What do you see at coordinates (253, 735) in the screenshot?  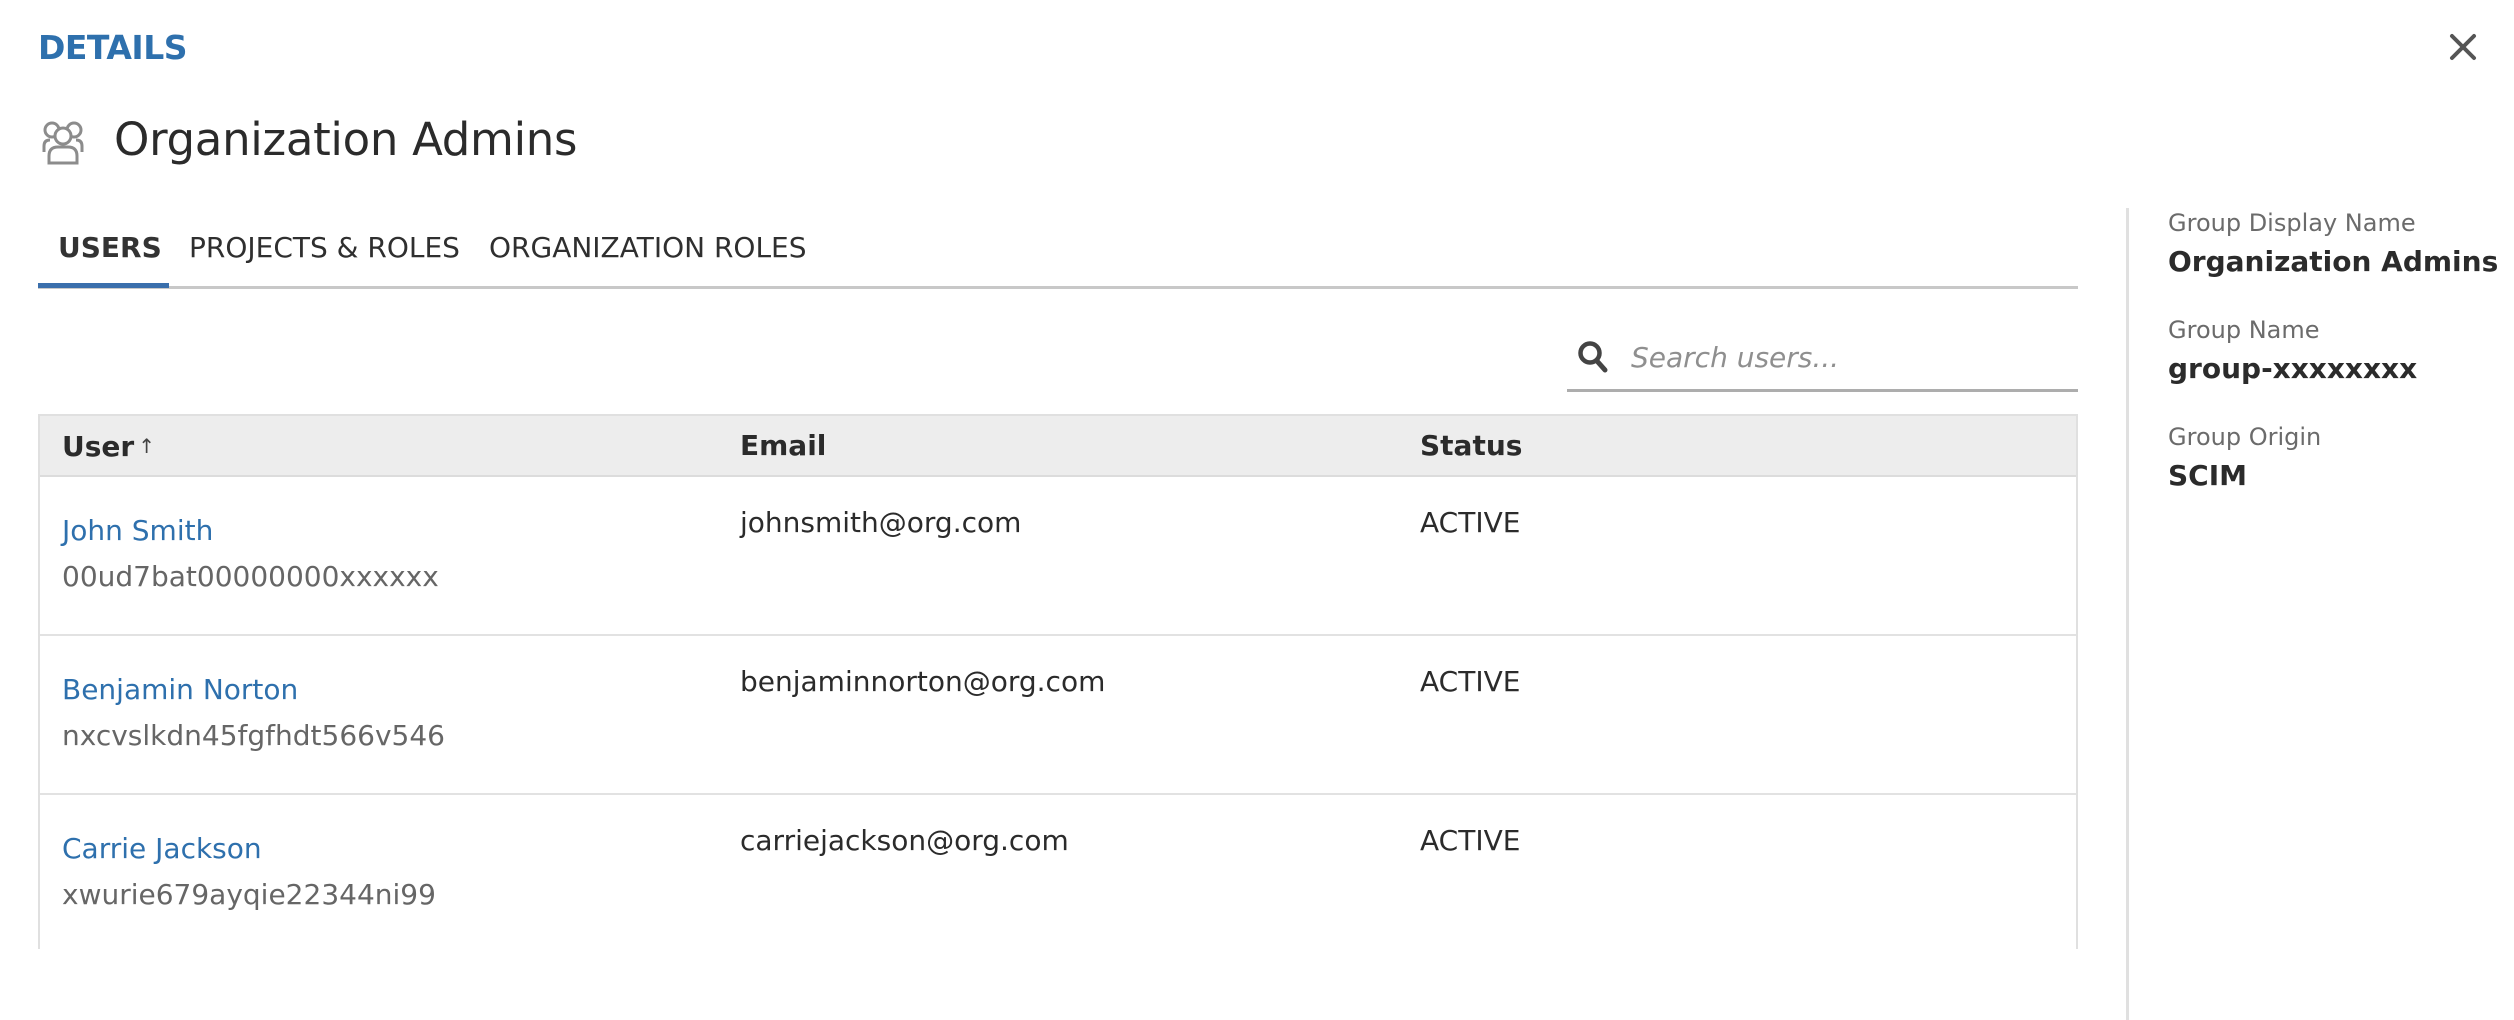 I see `user-id: nxcvslkdn45fgfhdt566v546` at bounding box center [253, 735].